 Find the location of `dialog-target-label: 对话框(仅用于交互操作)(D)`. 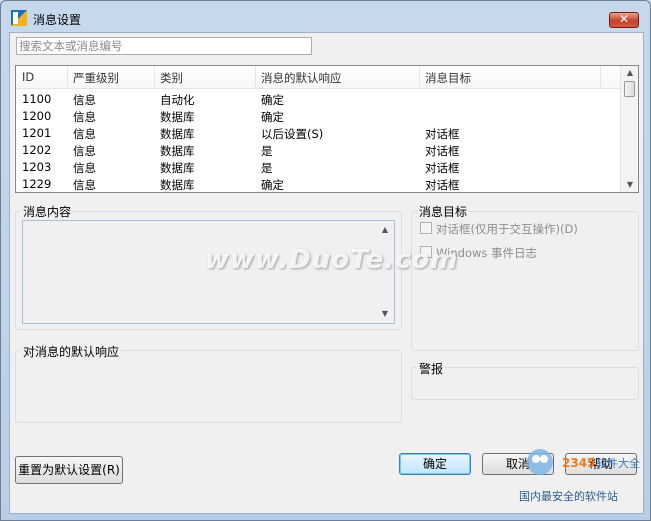

dialog-target-label: 对话框(仅用于交互操作)(D) is located at coordinates (507, 229).